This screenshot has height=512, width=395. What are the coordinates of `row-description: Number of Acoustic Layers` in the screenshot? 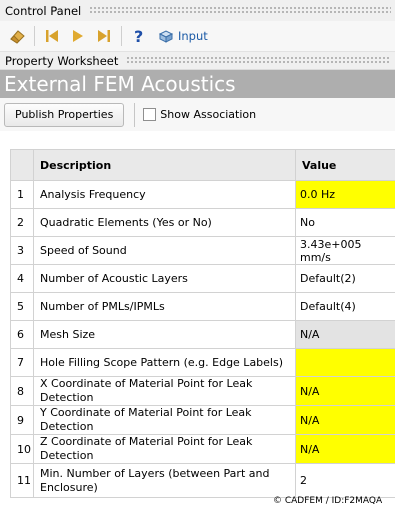 It's located at (164, 278).